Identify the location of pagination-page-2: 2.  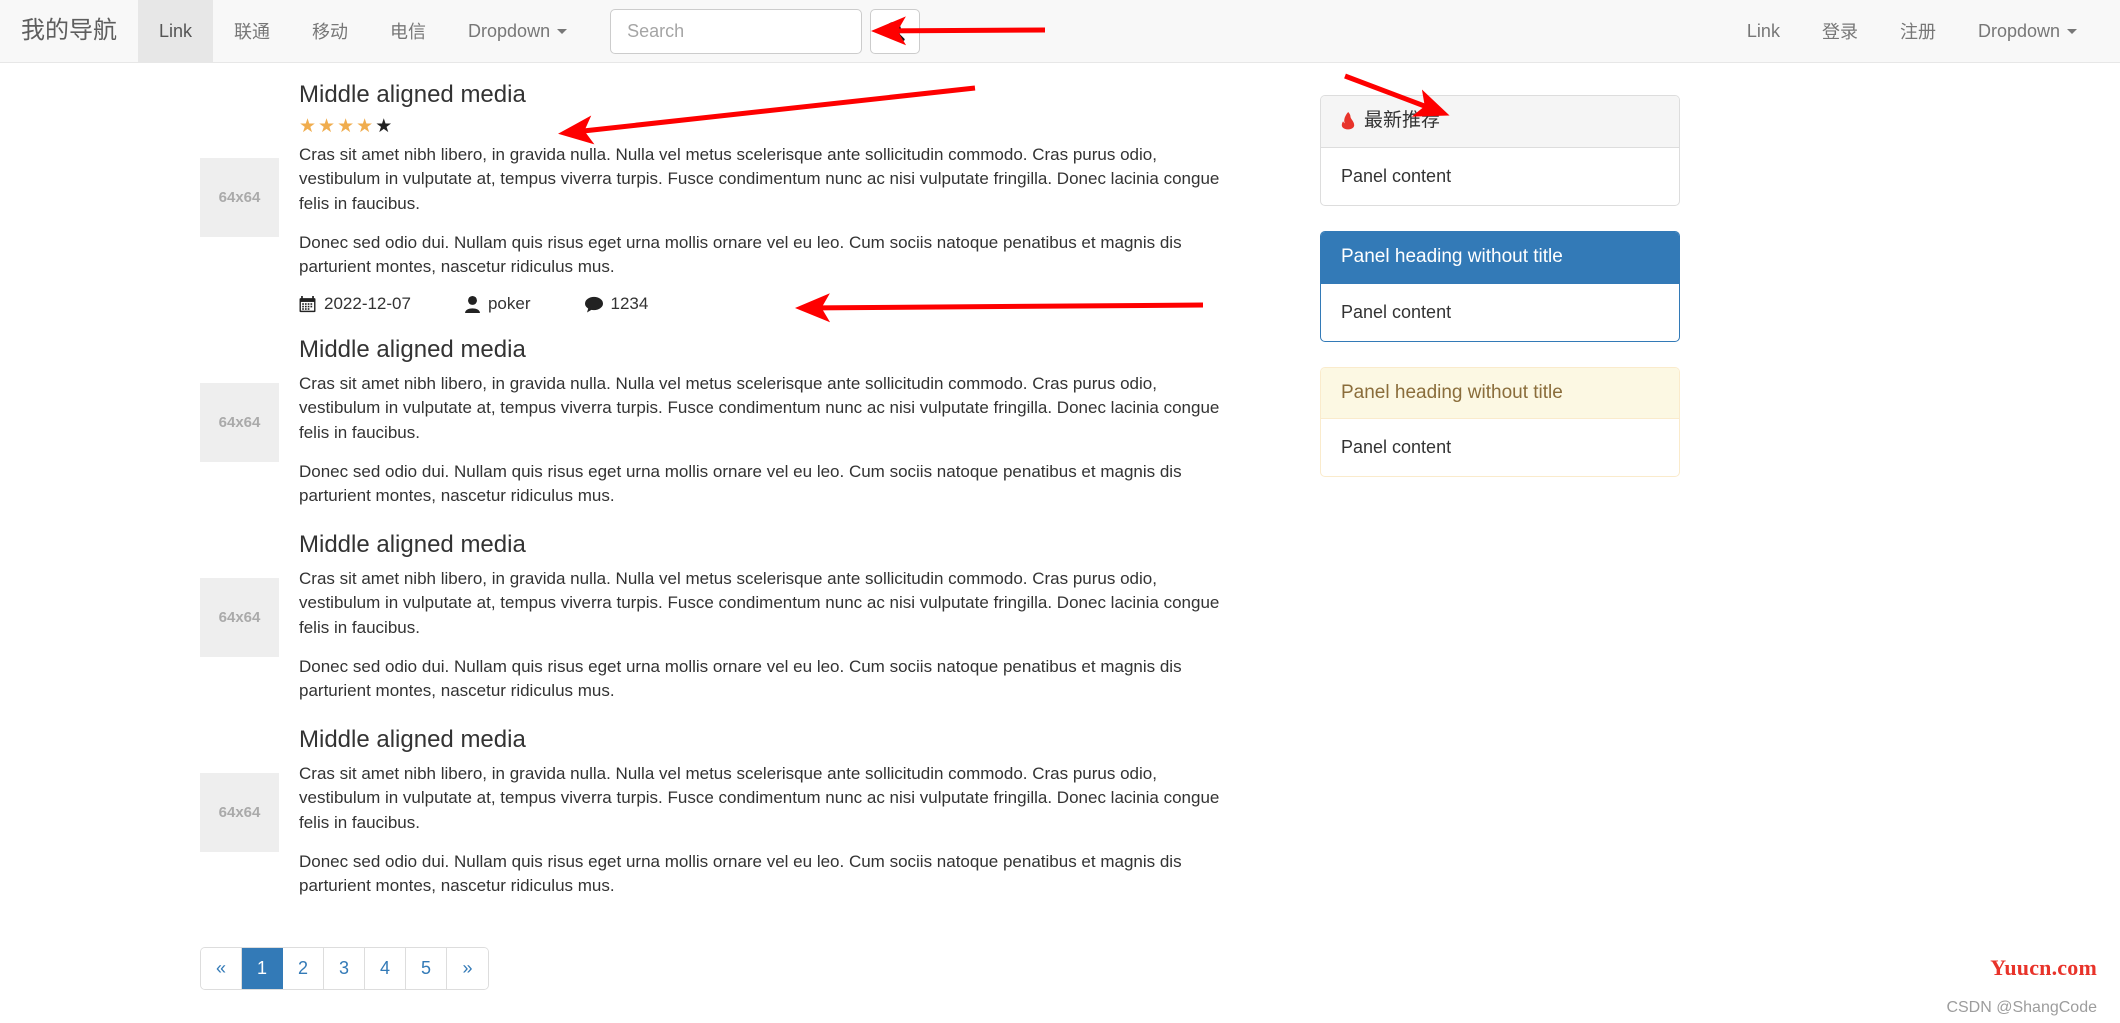
(303, 968).